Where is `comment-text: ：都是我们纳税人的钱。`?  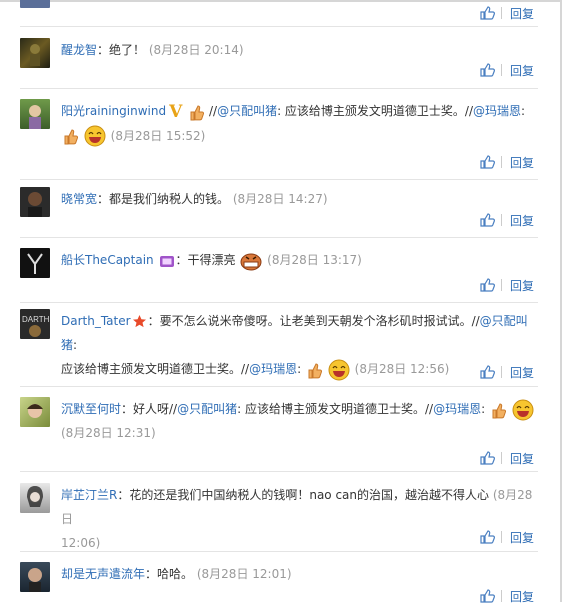 comment-text: ：都是我们纳税人的钱。 is located at coordinates (163, 199).